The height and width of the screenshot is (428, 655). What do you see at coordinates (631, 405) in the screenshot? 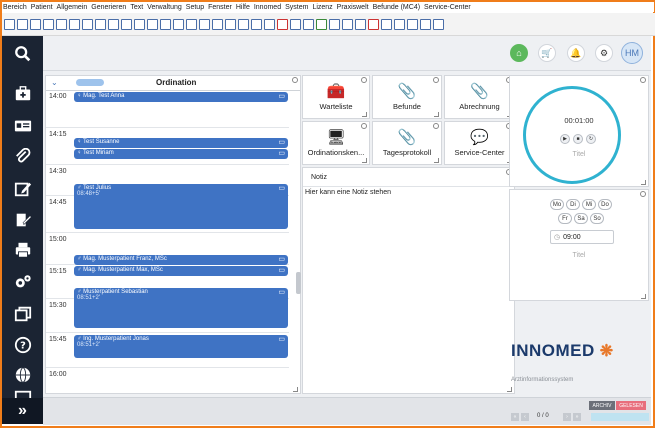
I see `gelesen-button: GELESEN` at bounding box center [631, 405].